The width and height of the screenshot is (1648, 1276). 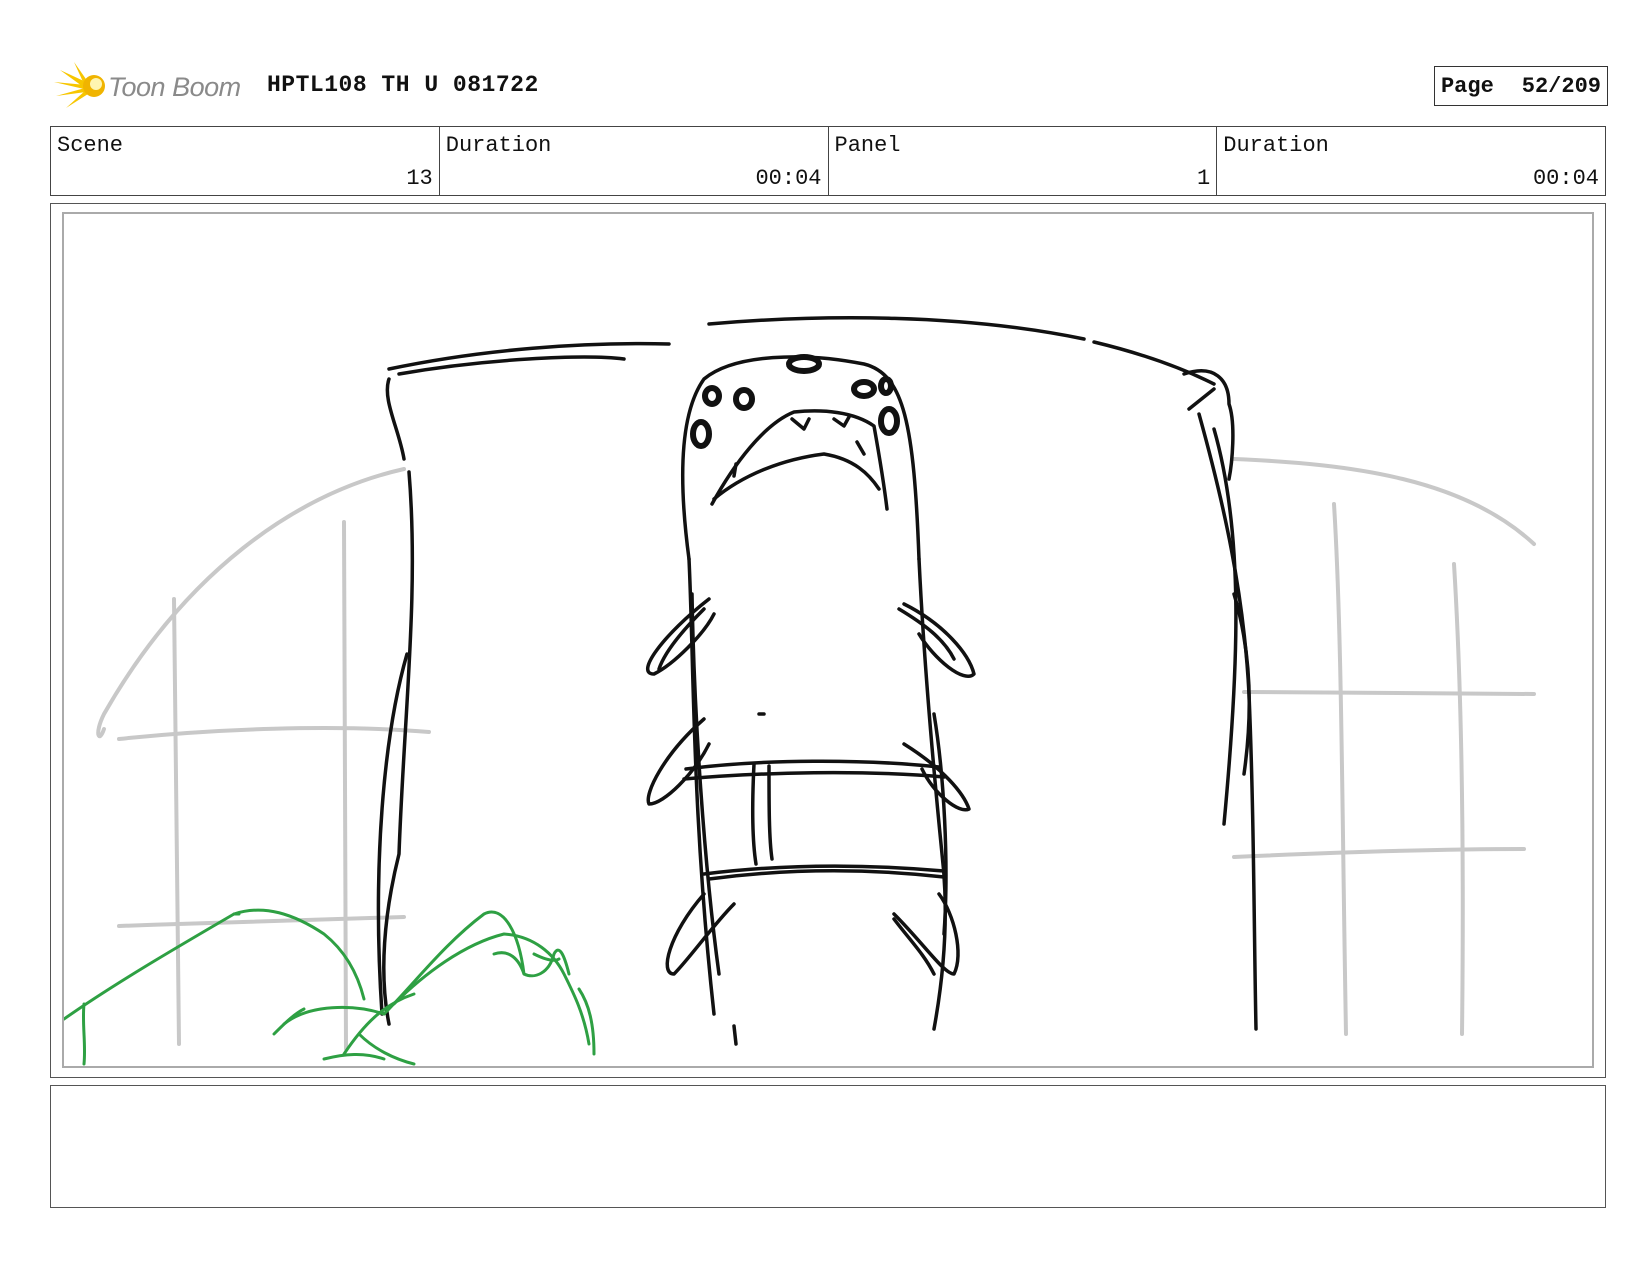 I want to click on panel-notes-box, so click(x=828, y=1146).